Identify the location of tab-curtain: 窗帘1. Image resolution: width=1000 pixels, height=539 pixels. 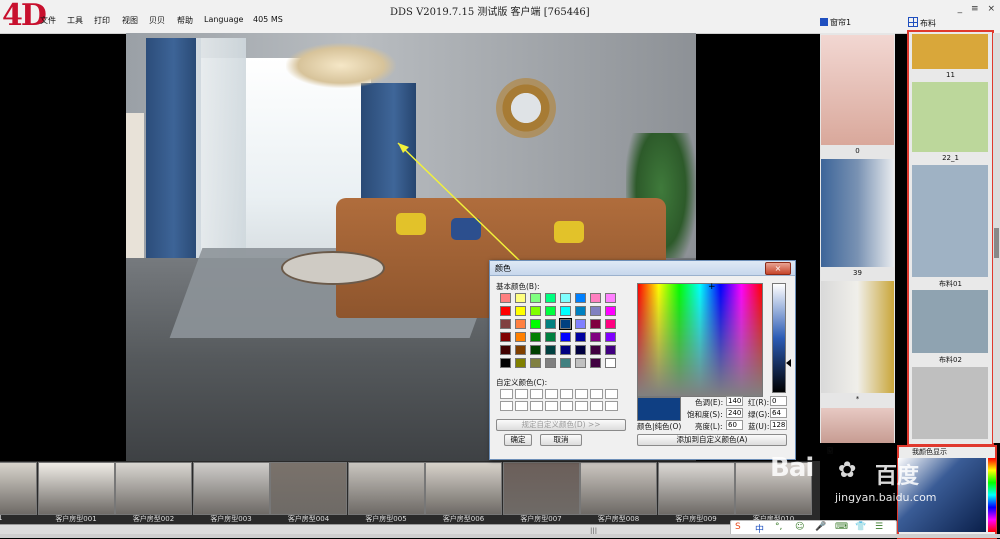
(835, 22).